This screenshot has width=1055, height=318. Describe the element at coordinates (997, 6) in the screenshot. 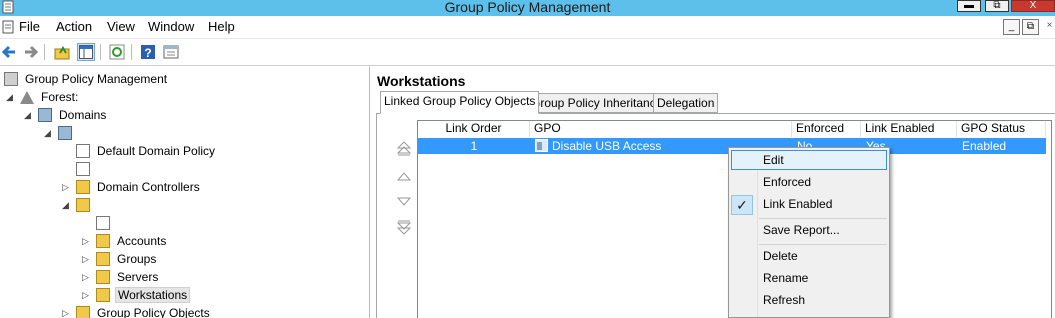

I see `maximize-button: ⧉` at that location.